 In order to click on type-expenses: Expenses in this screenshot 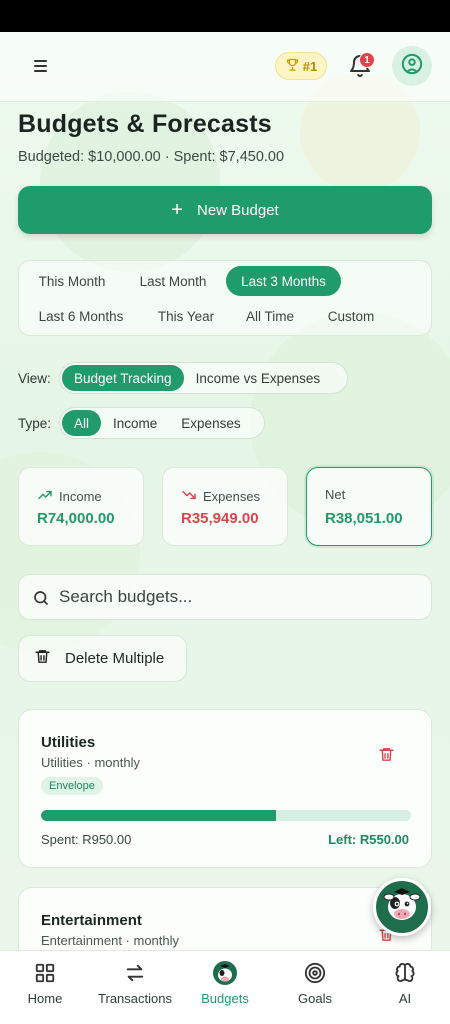, I will do `click(210, 423)`.